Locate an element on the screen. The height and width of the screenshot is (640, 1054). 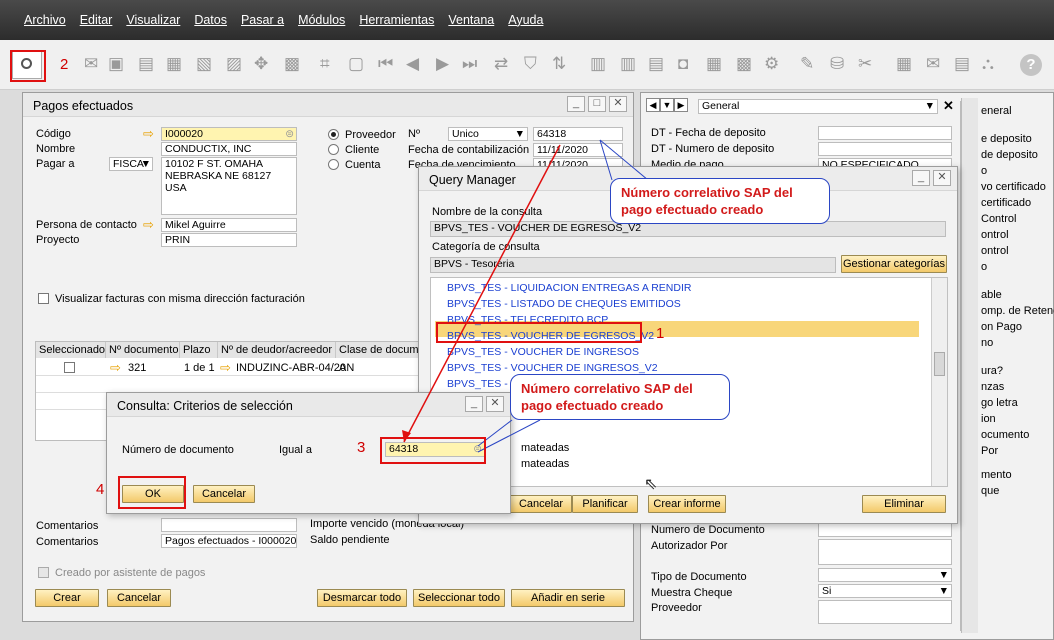
annotation-number-1: 1 is located at coordinates (660, 333).